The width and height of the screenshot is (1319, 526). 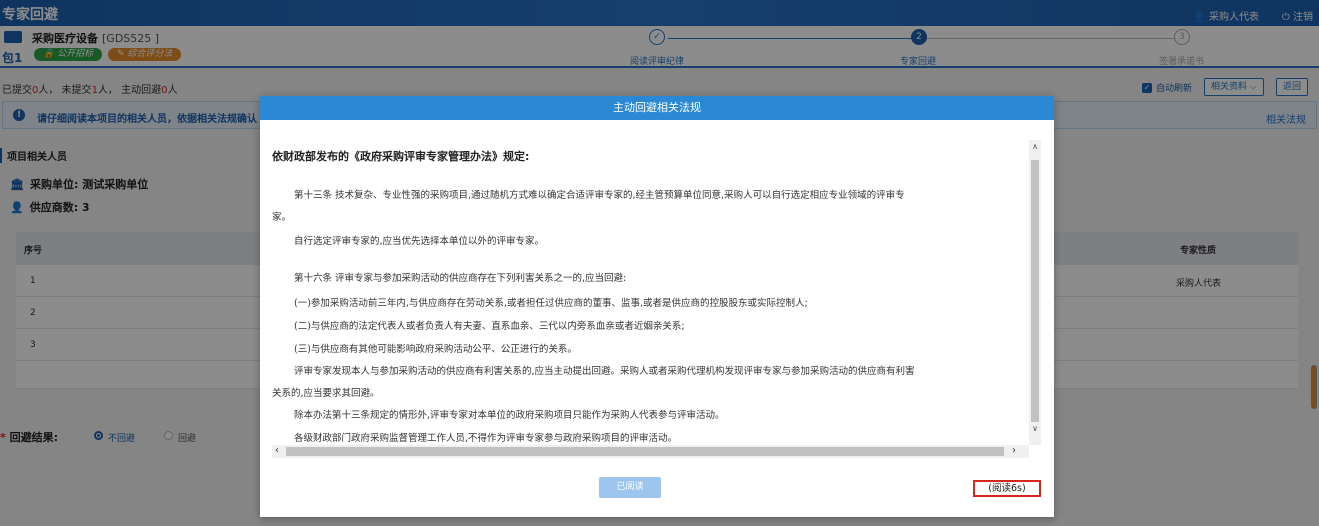 What do you see at coordinates (419, 241) in the screenshot?
I see `reg-line-3: 自行选定评审专家的,应当优先选择本单位以外的评审专家。` at bounding box center [419, 241].